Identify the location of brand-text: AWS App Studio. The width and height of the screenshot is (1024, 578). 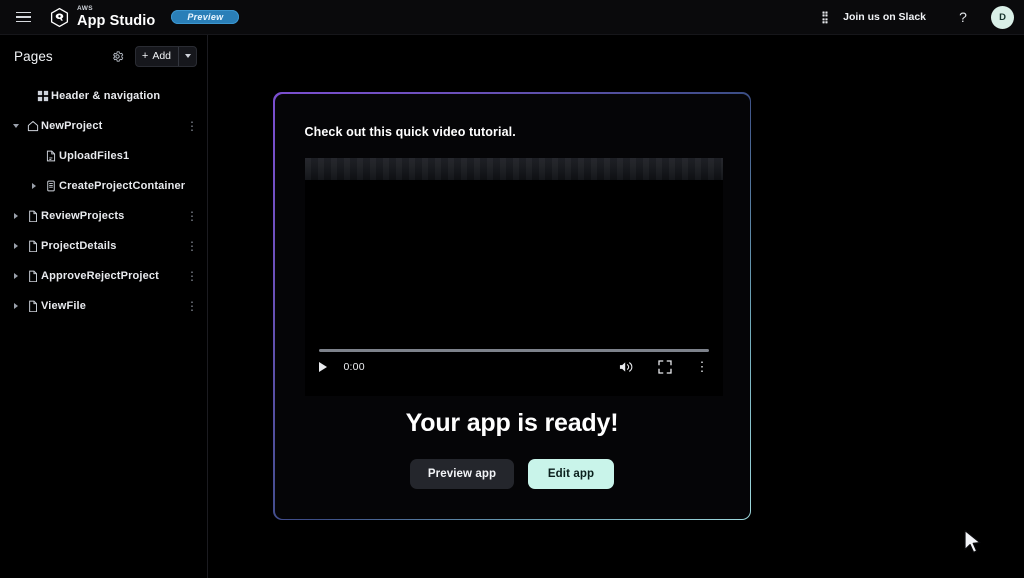
(116, 17).